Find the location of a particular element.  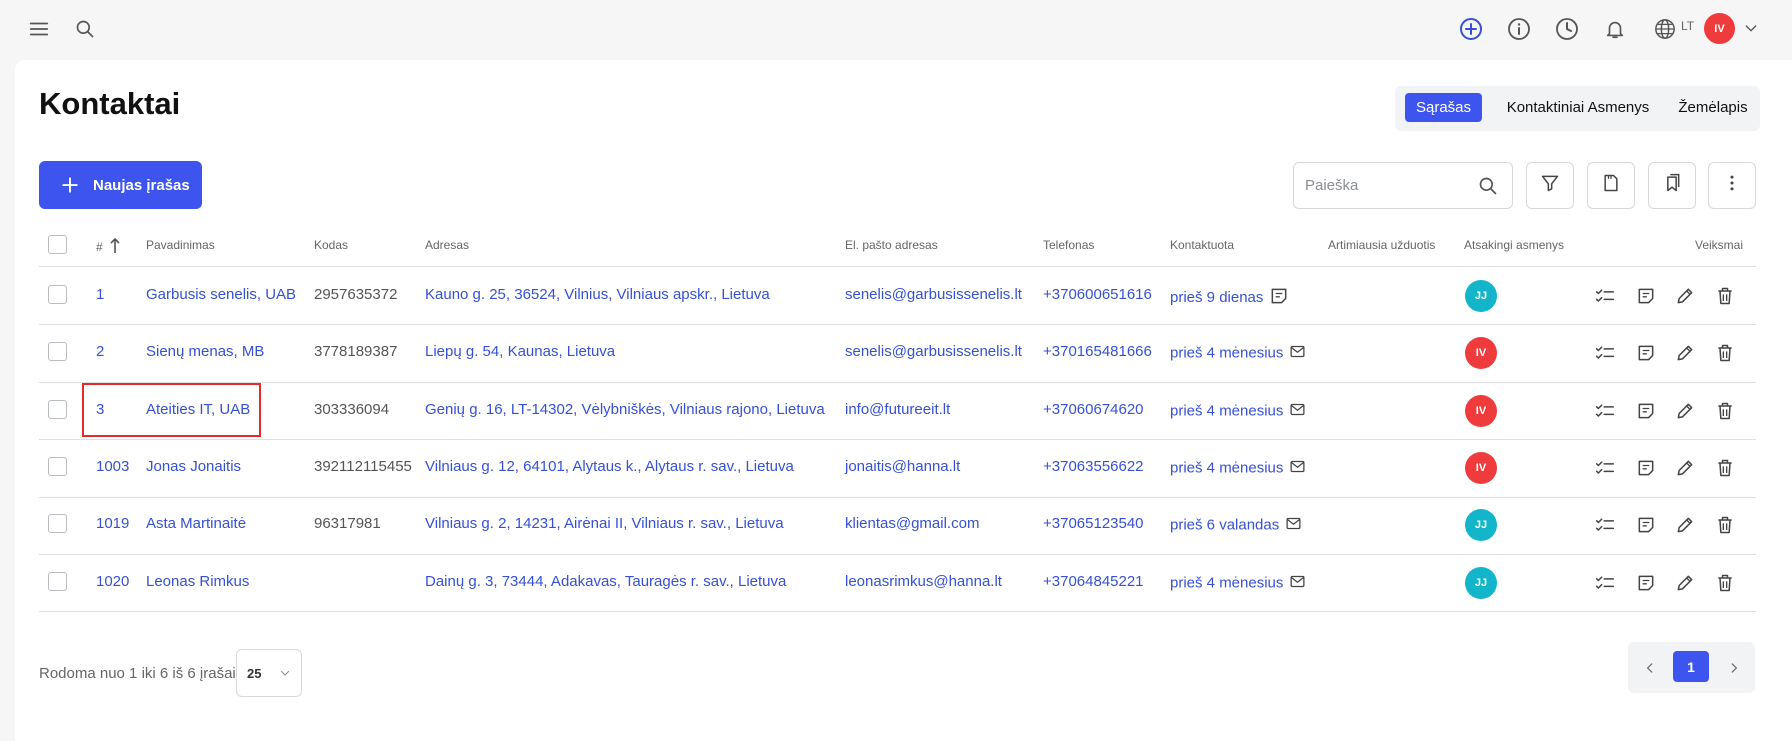

add-circle-icon is located at coordinates (1471, 29).